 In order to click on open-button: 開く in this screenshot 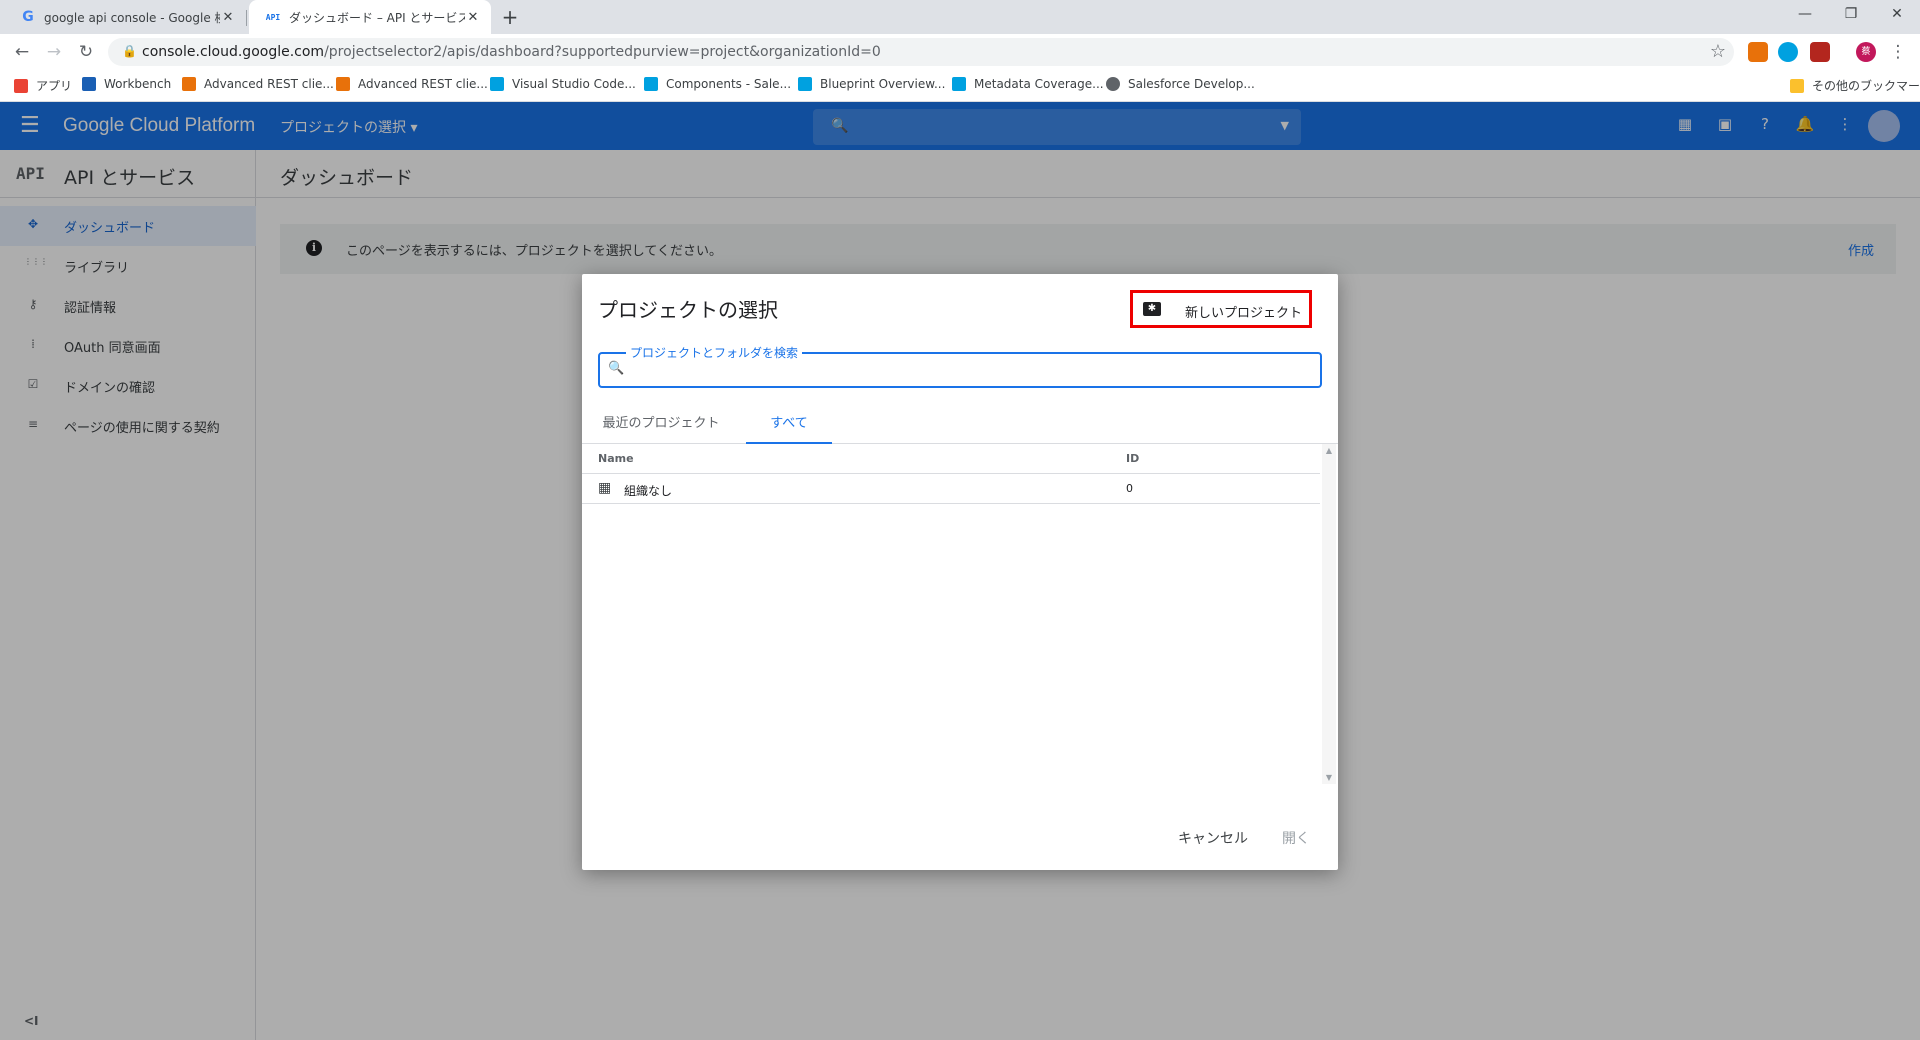, I will do `click(1296, 838)`.